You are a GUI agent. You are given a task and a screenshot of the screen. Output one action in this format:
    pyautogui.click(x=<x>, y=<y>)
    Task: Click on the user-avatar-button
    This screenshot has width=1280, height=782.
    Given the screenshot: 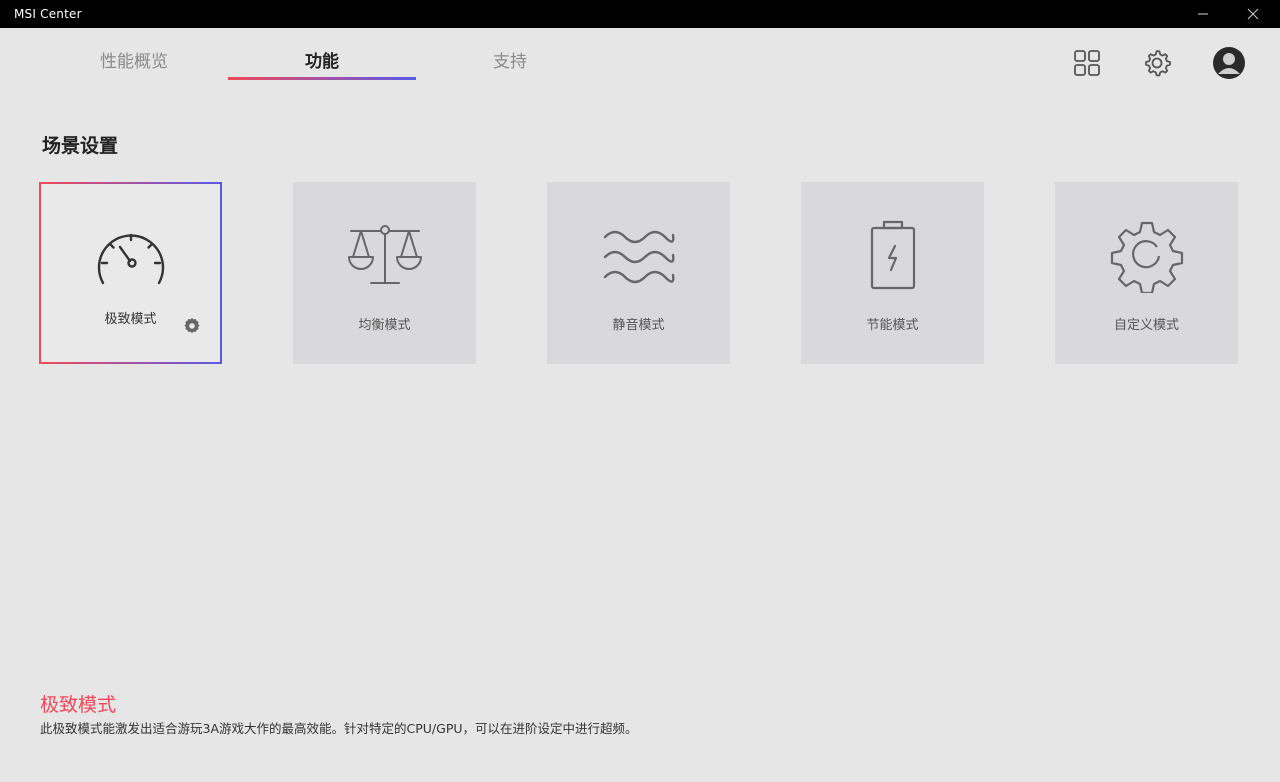 What is the action you would take?
    pyautogui.click(x=1229, y=63)
    